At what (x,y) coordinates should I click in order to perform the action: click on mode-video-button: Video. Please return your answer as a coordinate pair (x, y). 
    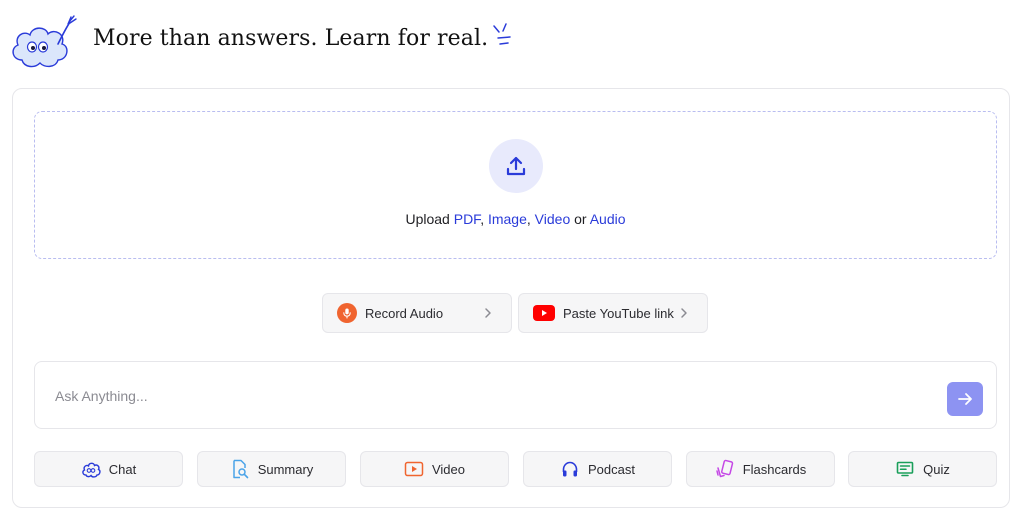
    Looking at the image, I should click on (434, 469).